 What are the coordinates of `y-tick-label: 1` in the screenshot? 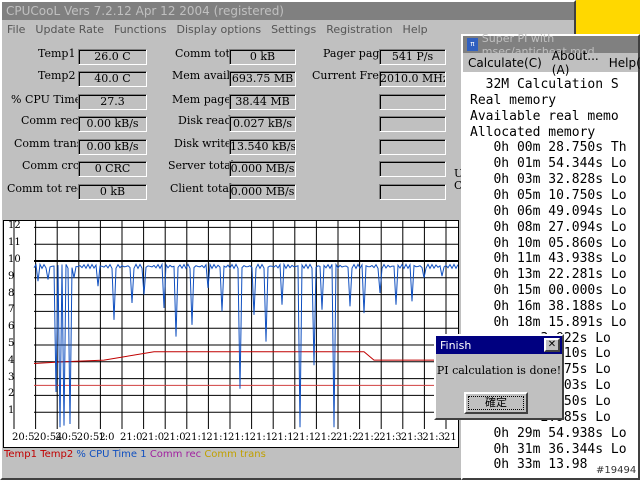 It's located at (11, 411).